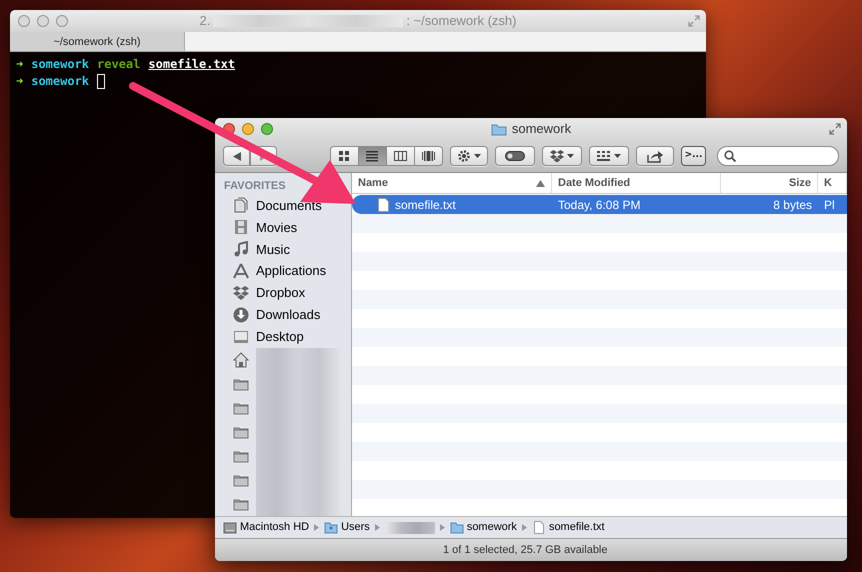 This screenshot has height=572, width=862. I want to click on file-row: somefile.txt Today, 6:08 PM 8 bytes Pl, so click(599, 204).